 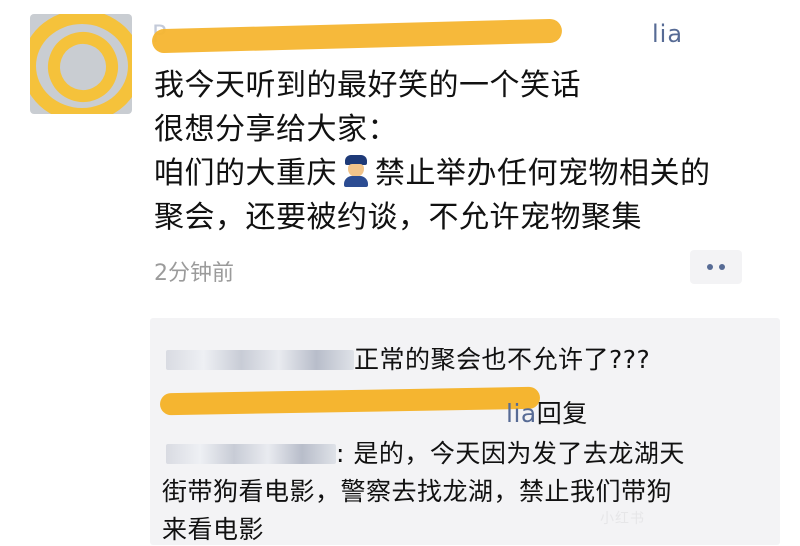 I want to click on author-name-suffix: lia, so click(x=668, y=34).